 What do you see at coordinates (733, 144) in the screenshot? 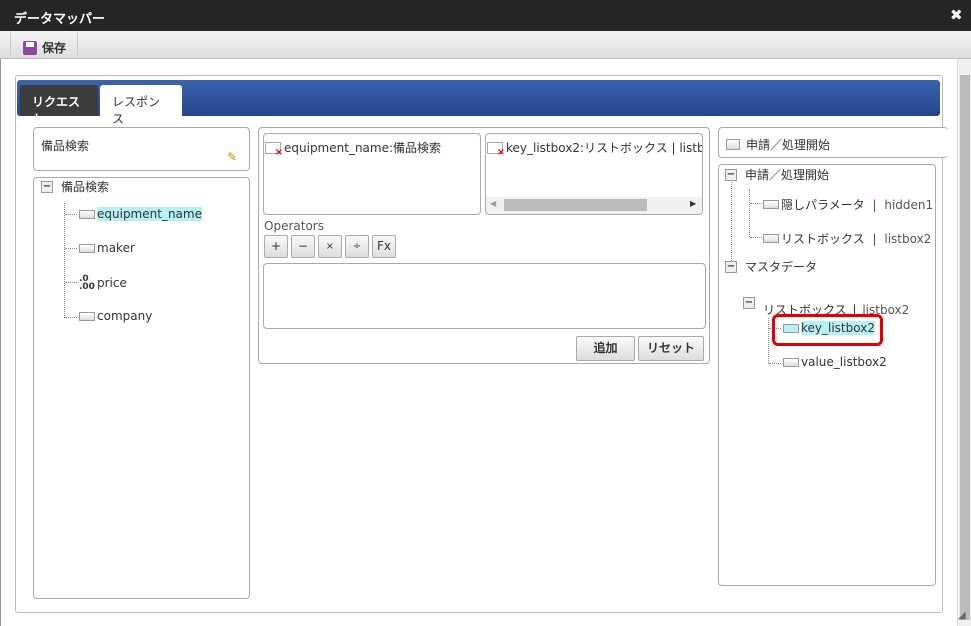
I see `form-icon` at bounding box center [733, 144].